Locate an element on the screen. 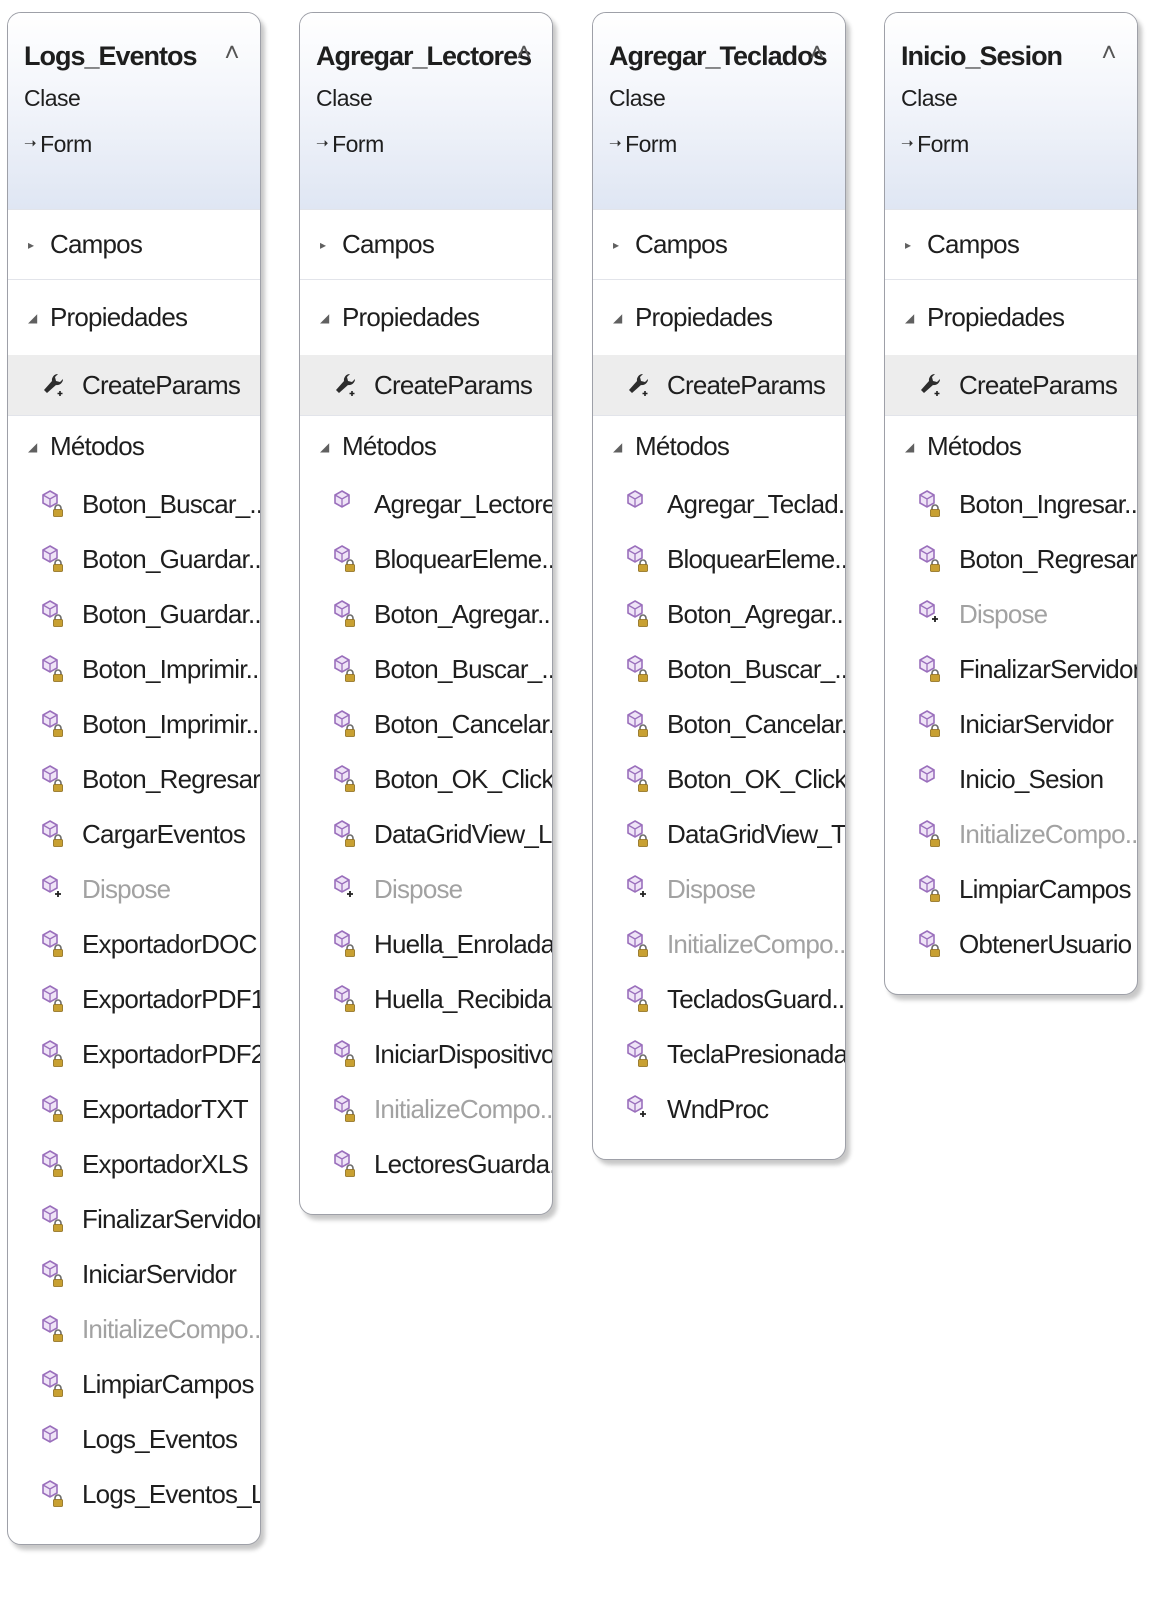  method-item-exportadordoc: ExportadorDOC is located at coordinates (134, 944).